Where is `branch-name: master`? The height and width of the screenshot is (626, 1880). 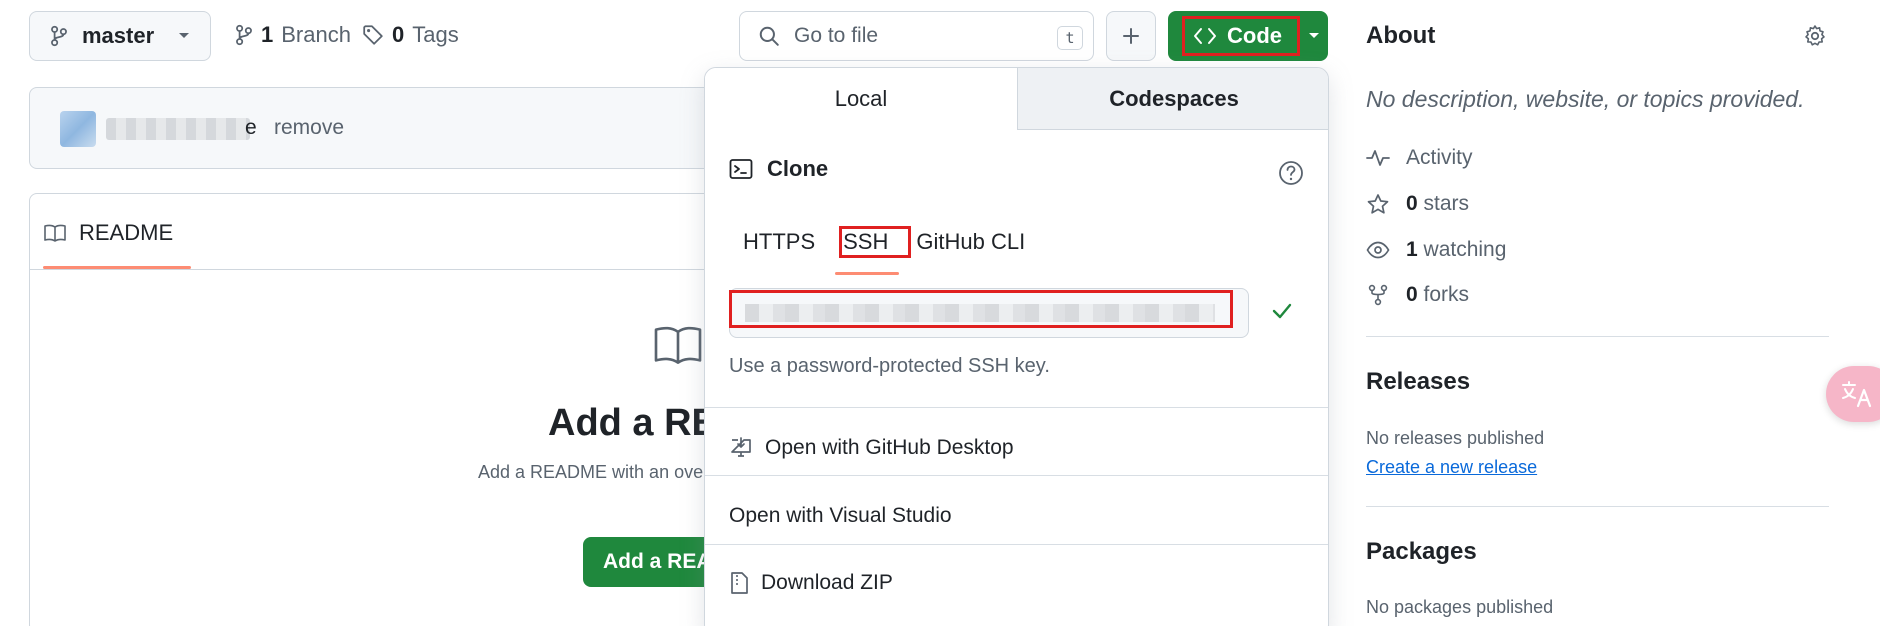
branch-name: master is located at coordinates (118, 35).